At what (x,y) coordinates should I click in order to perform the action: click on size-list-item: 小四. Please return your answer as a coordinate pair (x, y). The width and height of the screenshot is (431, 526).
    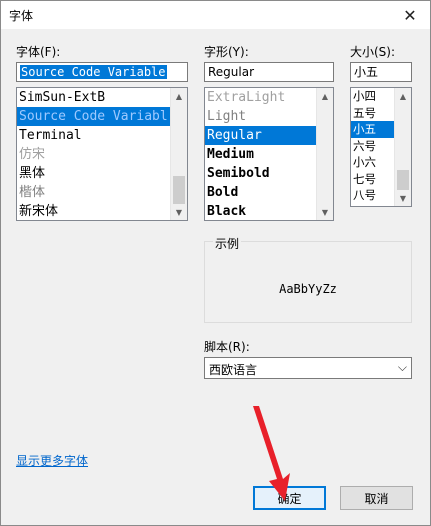
    Looking at the image, I should click on (373, 96).